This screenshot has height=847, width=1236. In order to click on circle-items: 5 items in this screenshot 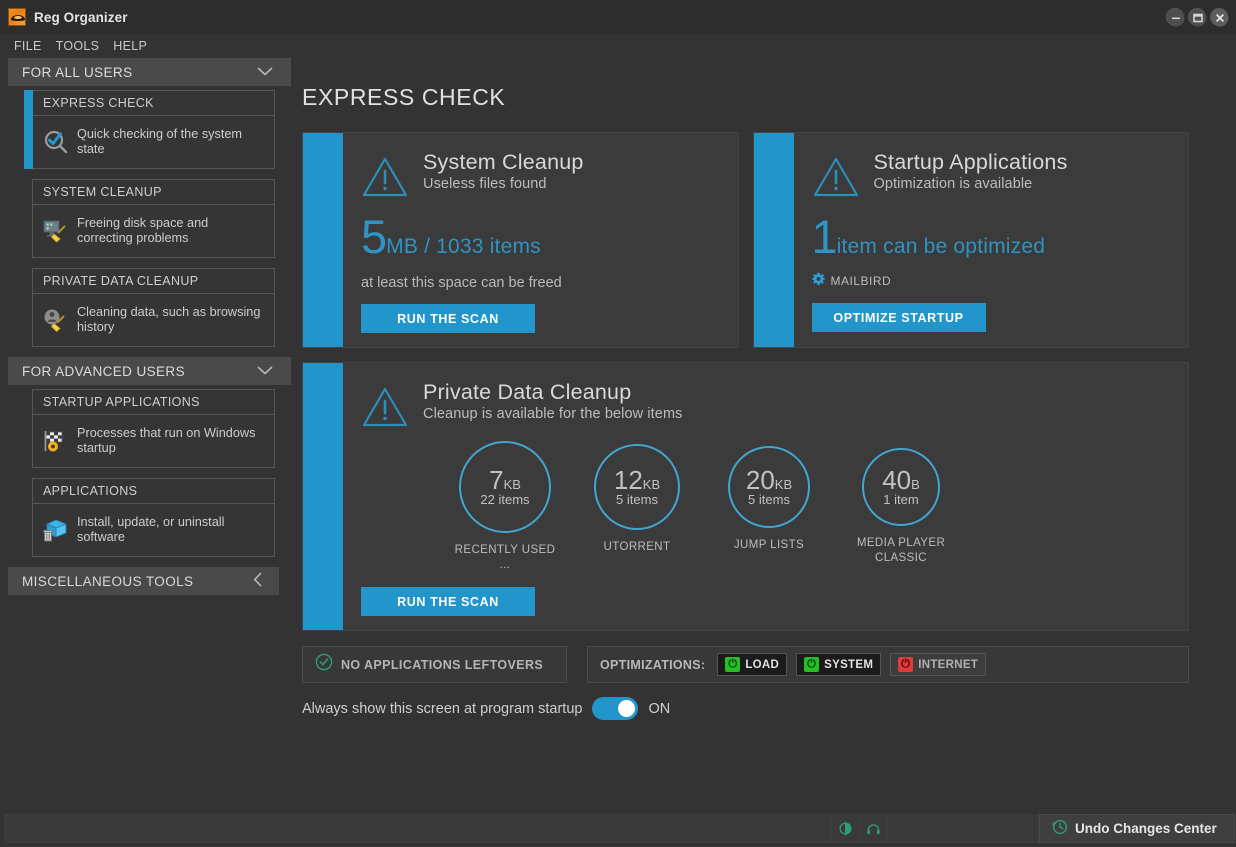, I will do `click(769, 499)`.